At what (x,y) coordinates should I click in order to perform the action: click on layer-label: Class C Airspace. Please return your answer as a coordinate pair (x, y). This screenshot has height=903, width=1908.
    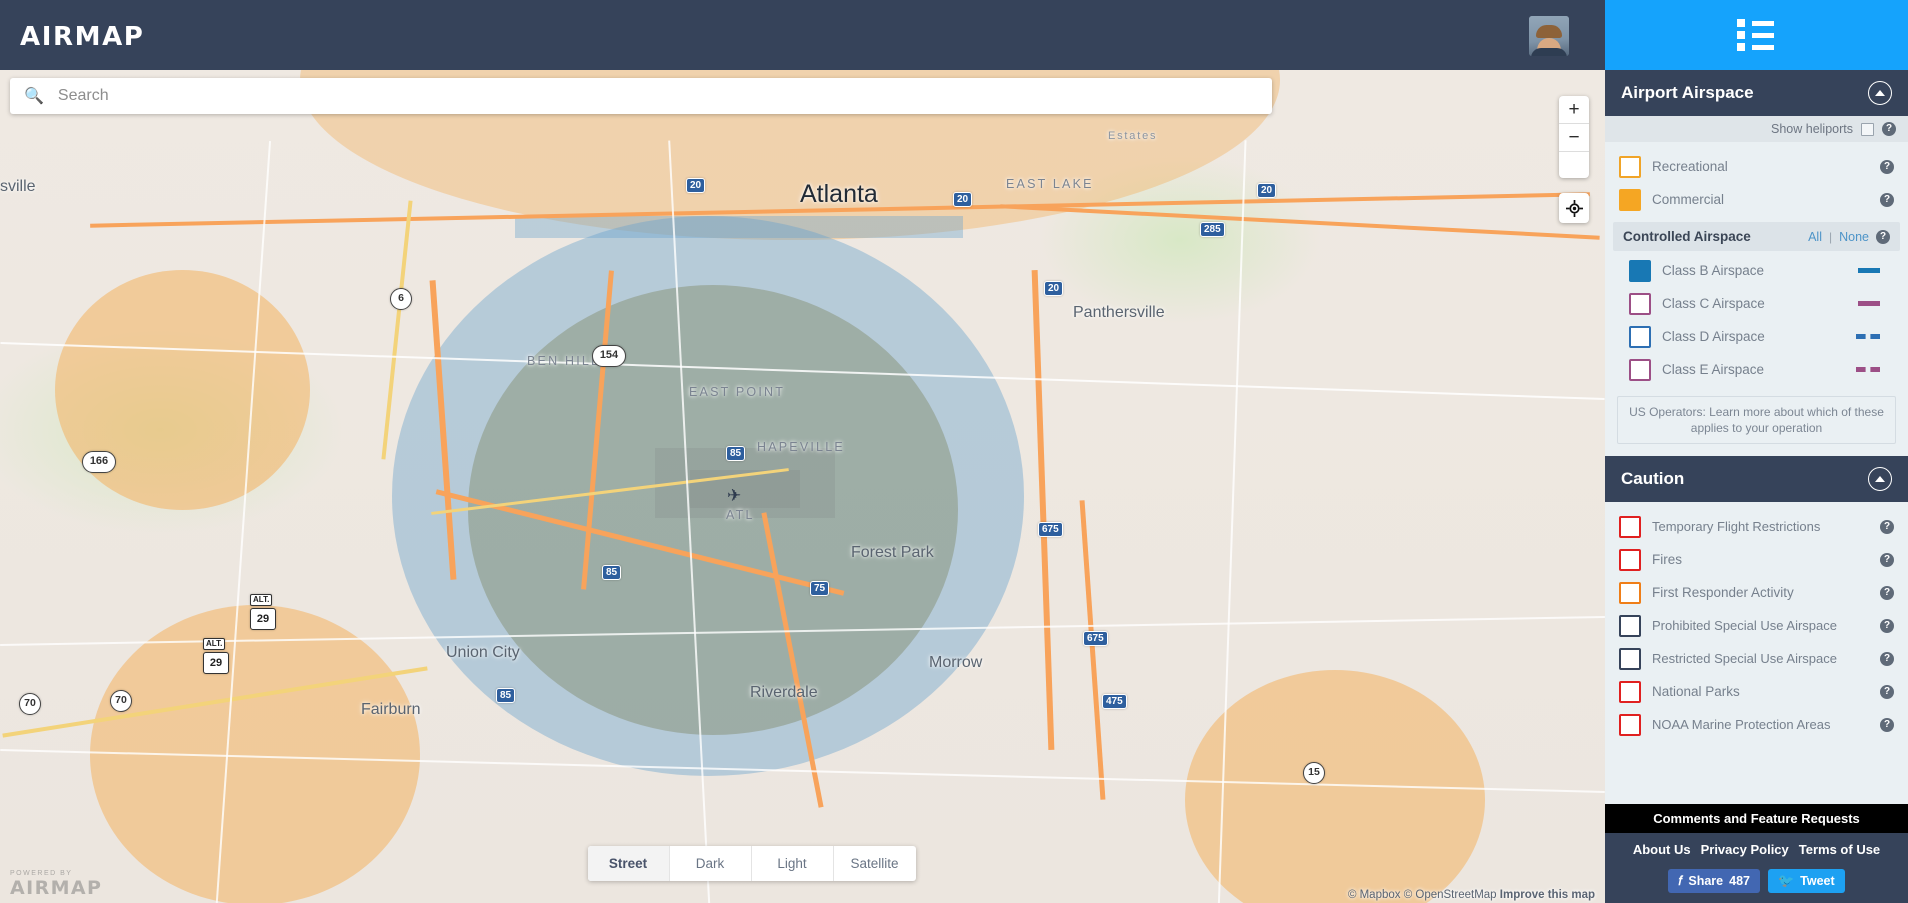
    Looking at the image, I should click on (1713, 303).